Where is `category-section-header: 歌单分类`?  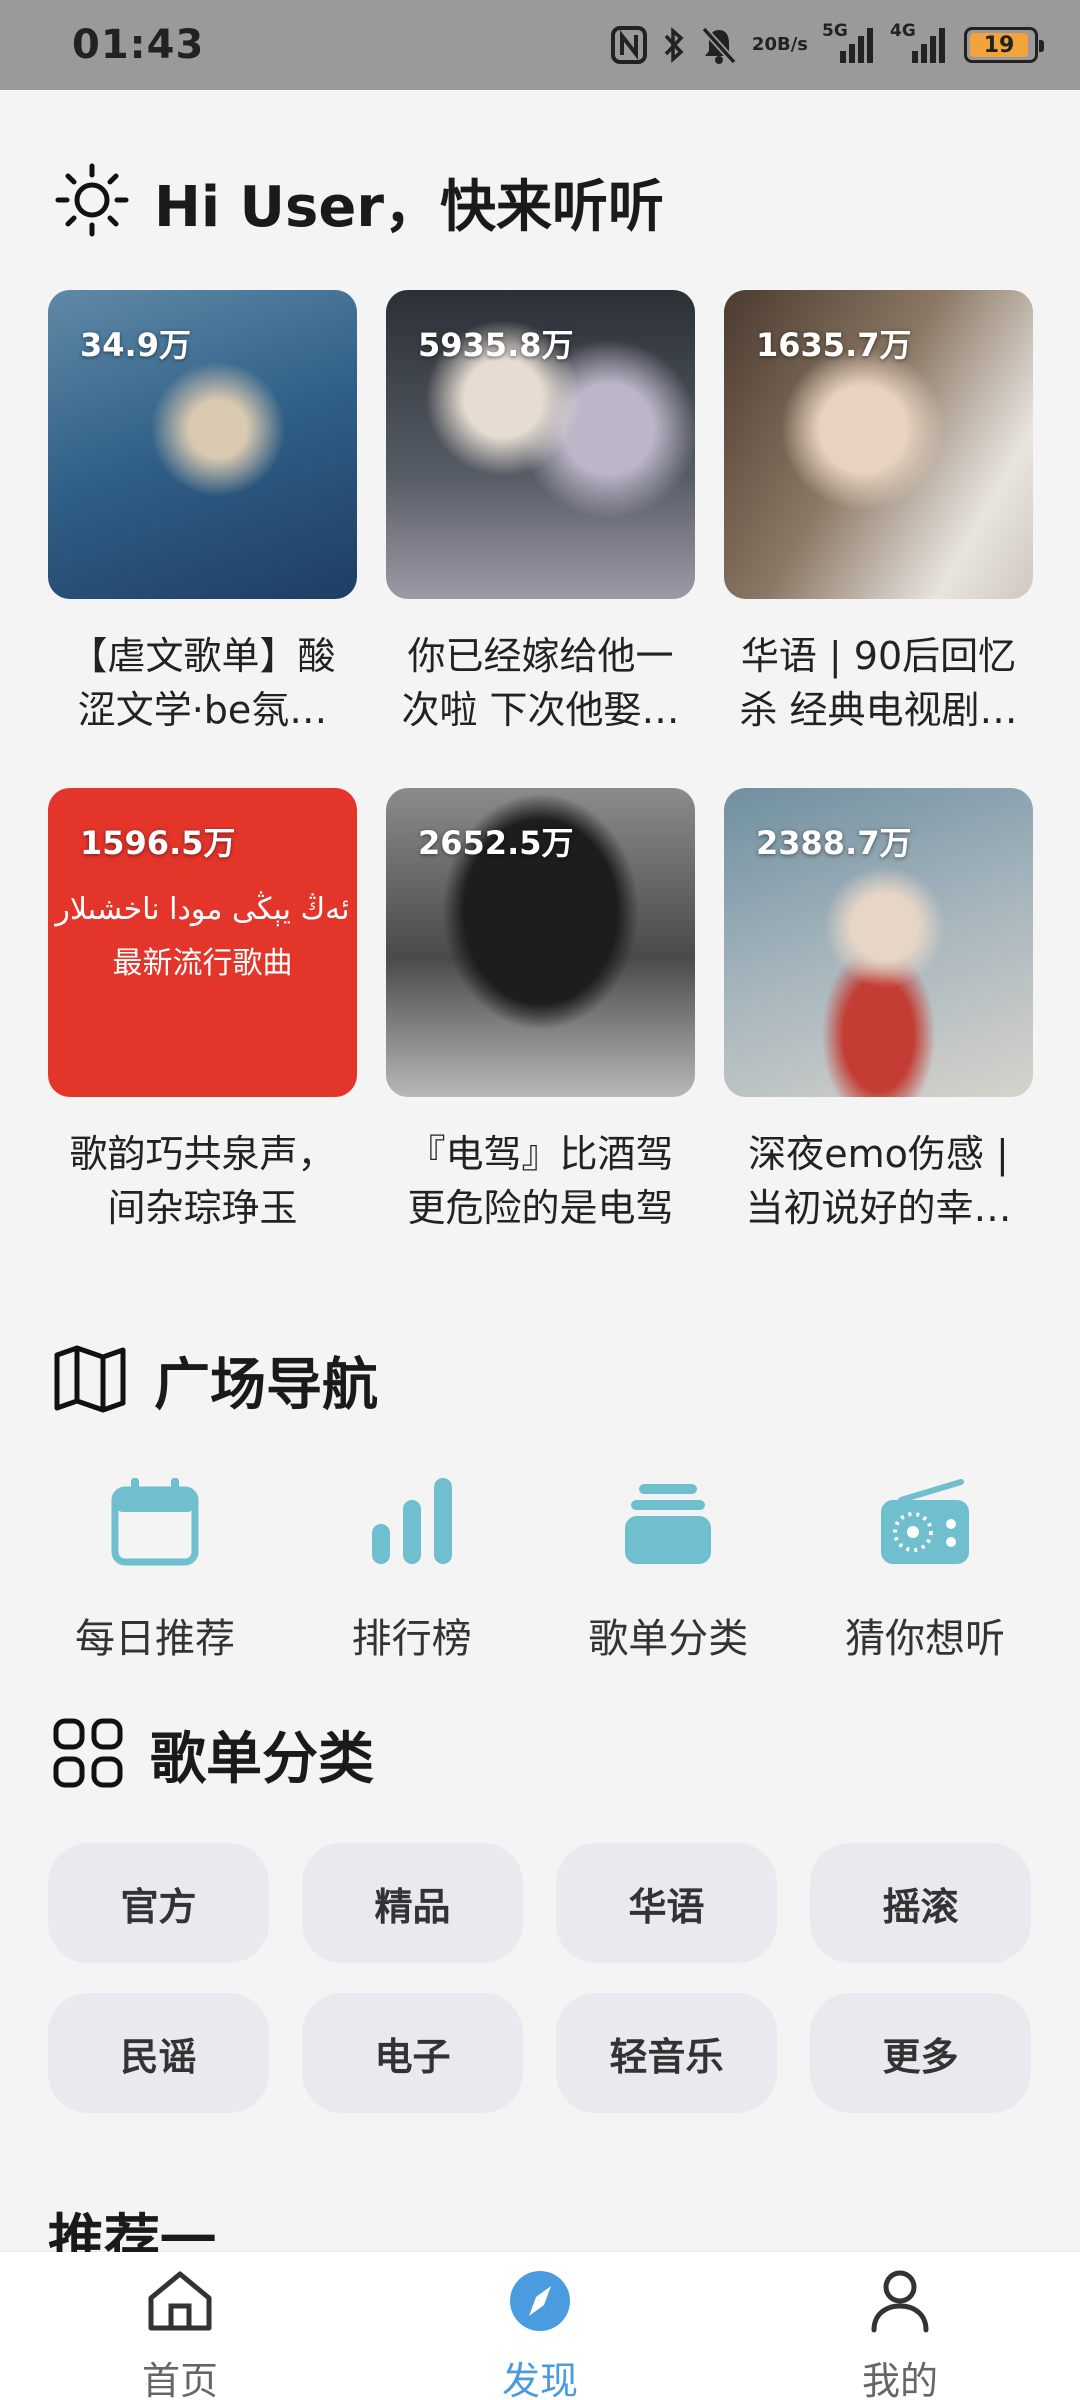 category-section-header: 歌单分类 is located at coordinates (213, 1754).